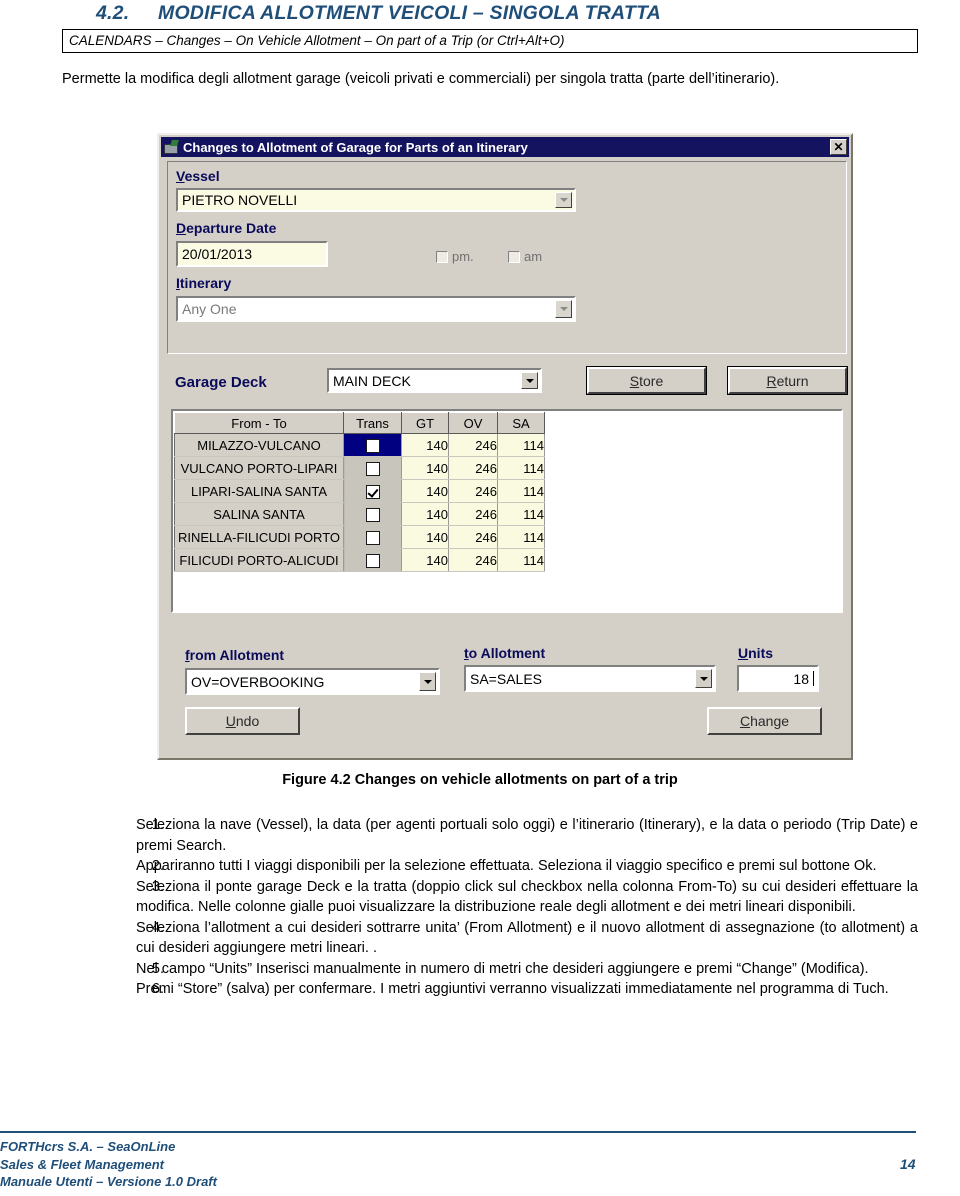 The height and width of the screenshot is (1196, 960). I want to click on cell-route: RINELLA-FILICUDI PORTO, so click(259, 537).